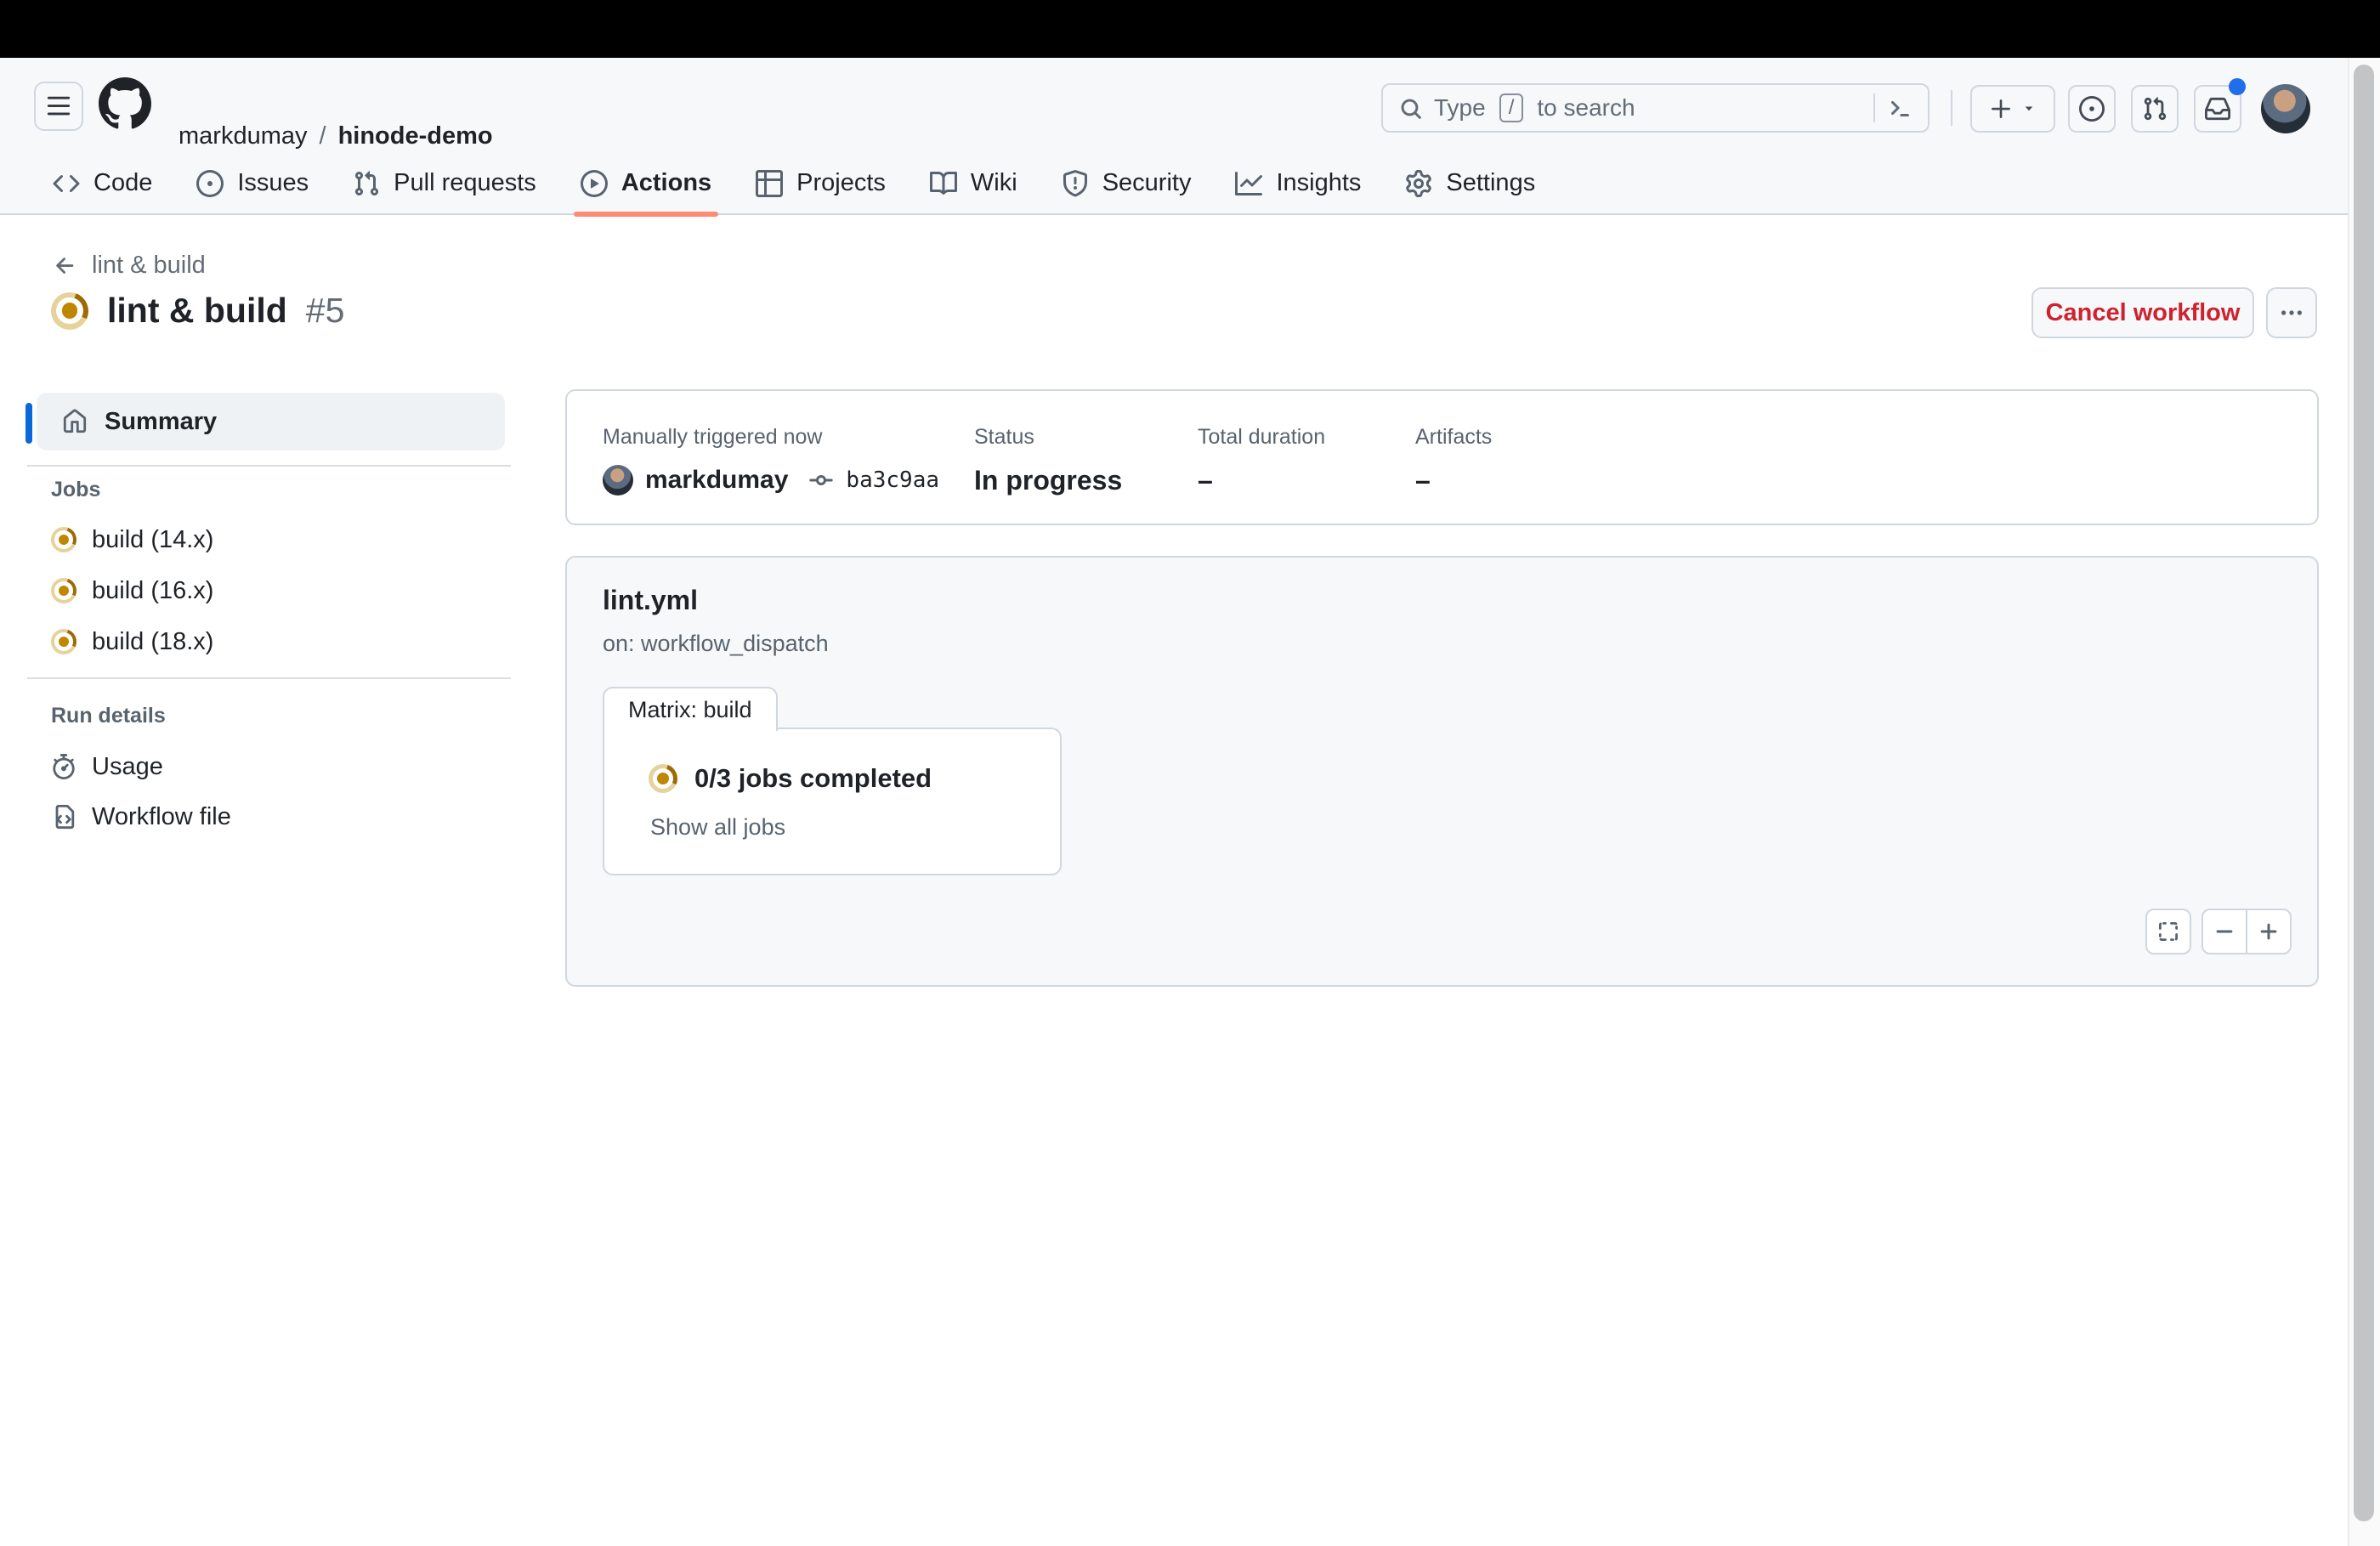 The width and height of the screenshot is (2380, 1546). Describe the element at coordinates (2029, 108) in the screenshot. I see `chevron-down-icon` at that location.